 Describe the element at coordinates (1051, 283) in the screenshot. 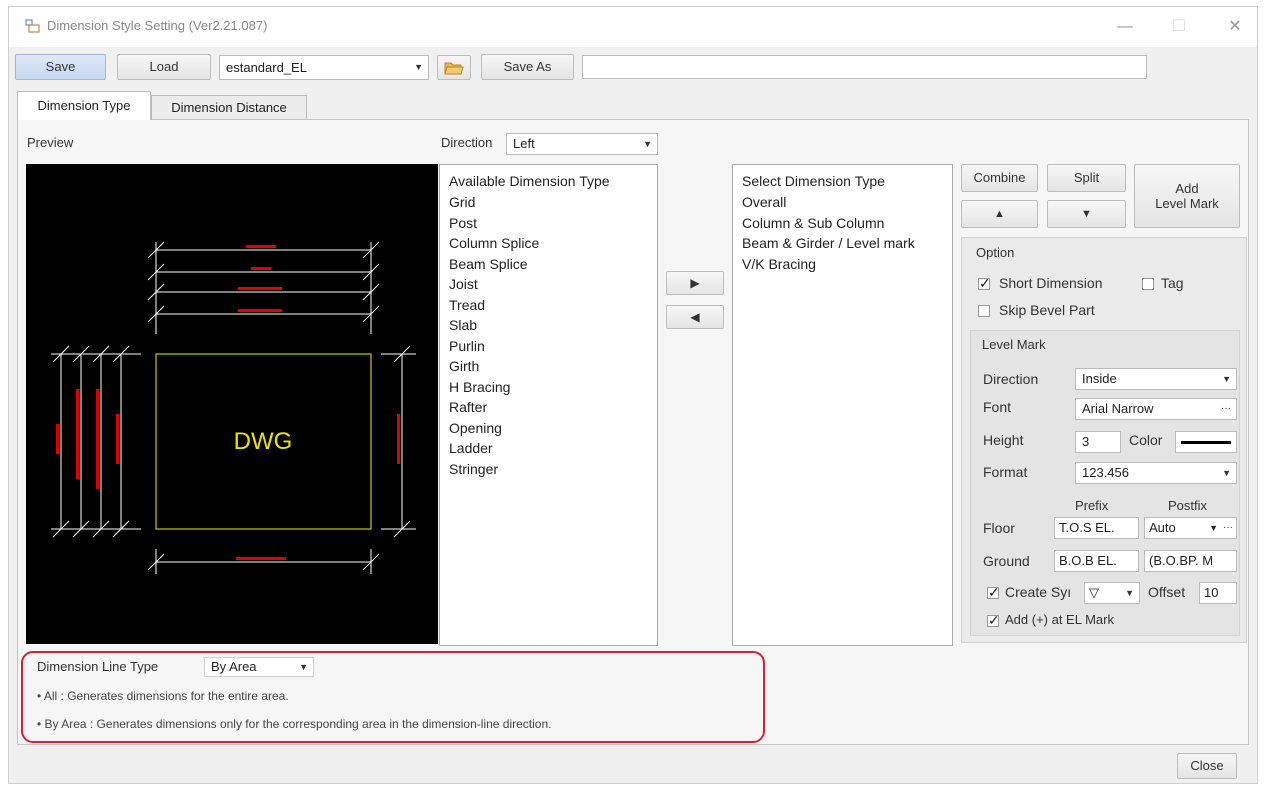

I see `short-dimension-label: Short Dimension` at that location.